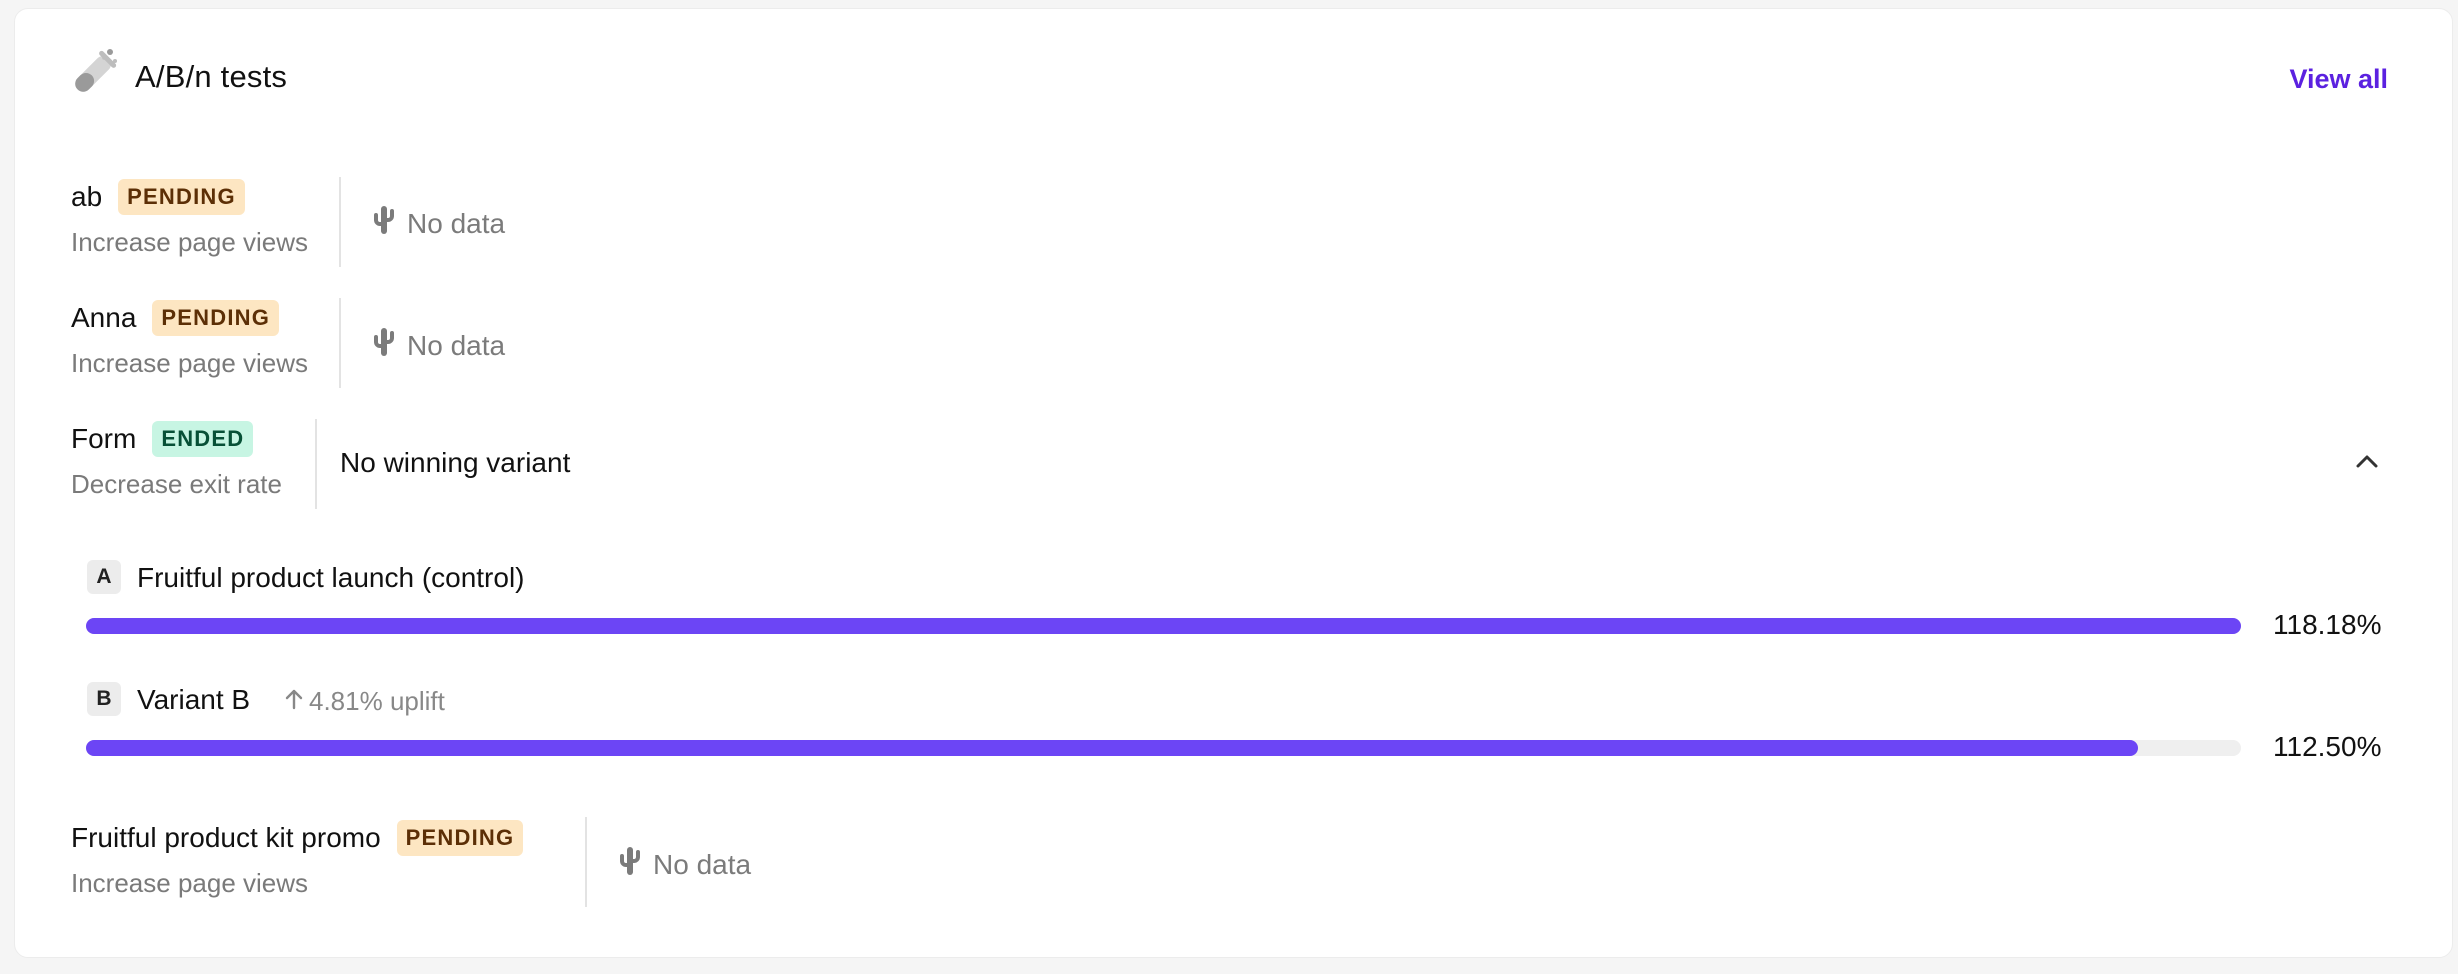 The width and height of the screenshot is (2458, 974). Describe the element at coordinates (377, 701) in the screenshot. I see `uplift-text: 4.81% uplift` at that location.